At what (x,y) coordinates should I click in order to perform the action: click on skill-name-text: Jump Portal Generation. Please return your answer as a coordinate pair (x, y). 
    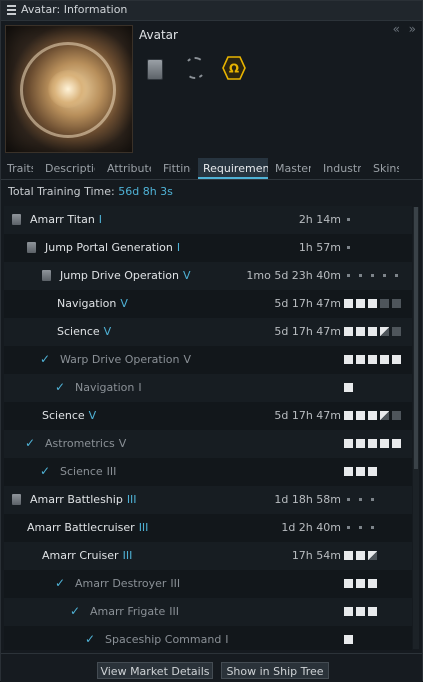
    Looking at the image, I should click on (109, 247).